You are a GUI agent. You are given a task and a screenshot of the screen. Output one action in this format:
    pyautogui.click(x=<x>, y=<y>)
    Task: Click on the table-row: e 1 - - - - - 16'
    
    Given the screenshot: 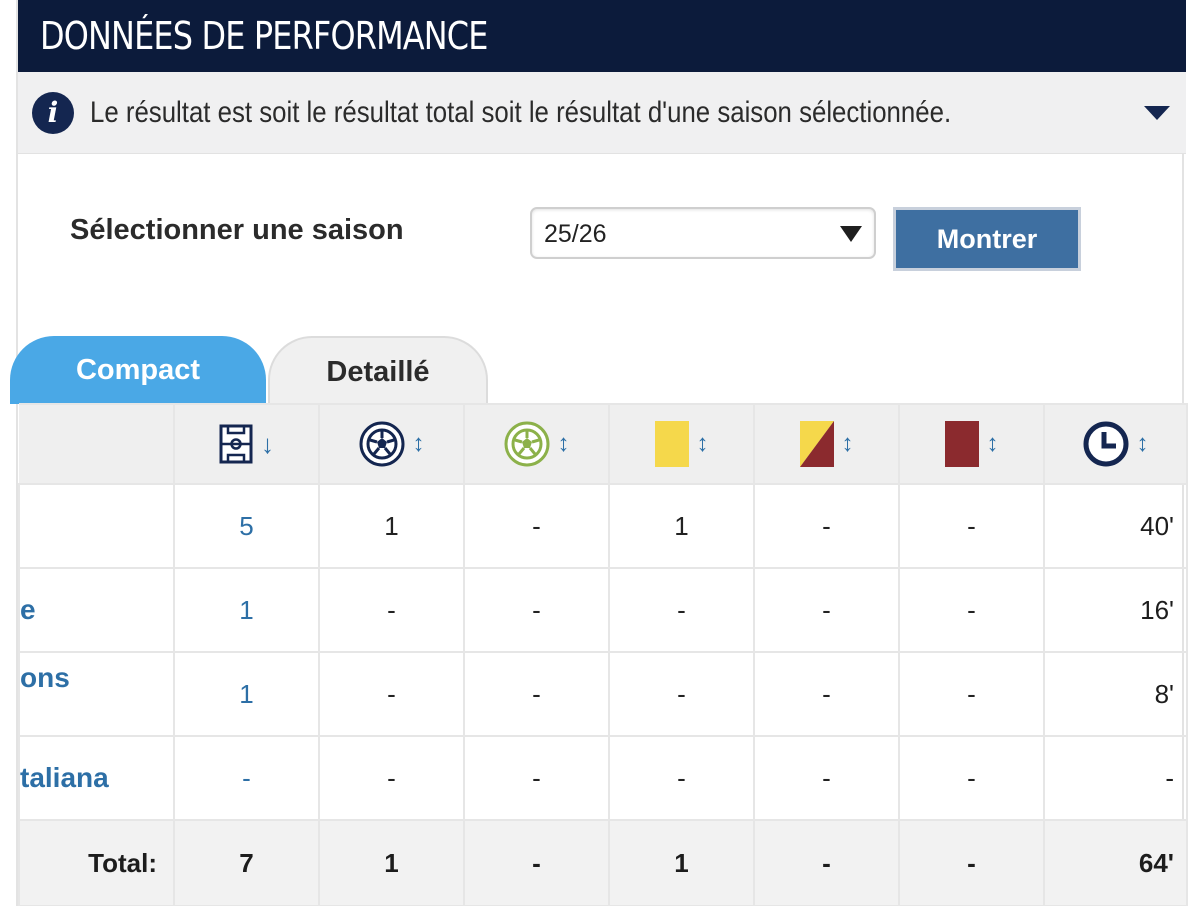 What is the action you would take?
    pyautogui.click(x=603, y=610)
    